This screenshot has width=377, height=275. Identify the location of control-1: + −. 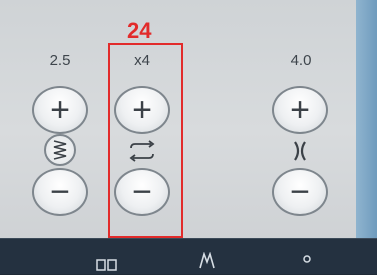
(60, 152).